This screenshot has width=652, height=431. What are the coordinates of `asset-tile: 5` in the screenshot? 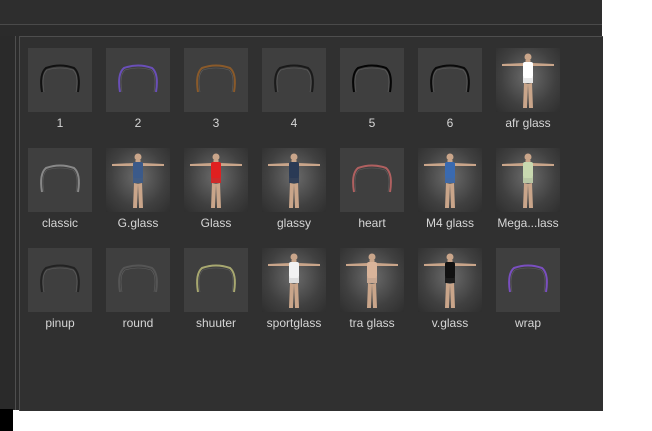 It's located at (377, 98).